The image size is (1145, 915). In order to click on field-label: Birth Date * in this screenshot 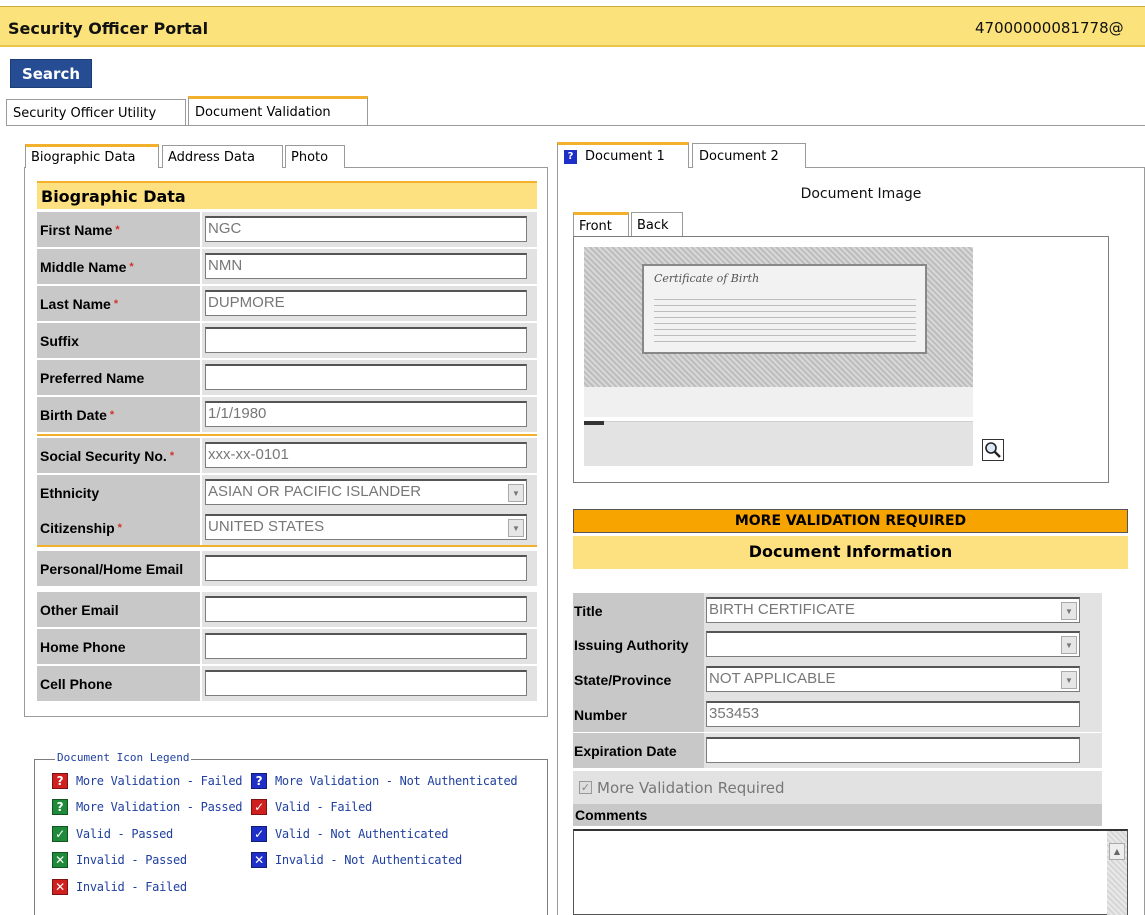, I will do `click(119, 414)`.